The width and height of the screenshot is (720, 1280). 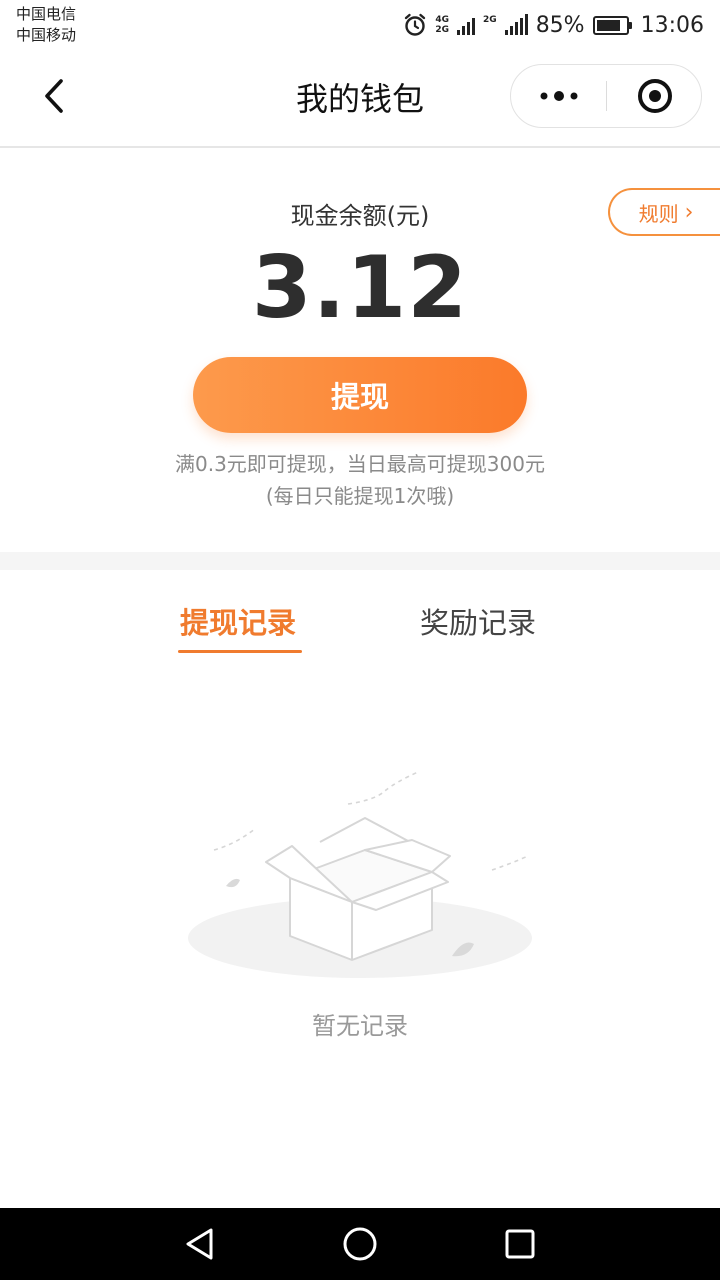 What do you see at coordinates (360, 480) in the screenshot?
I see `withdraw-hint: 满0.3元即可提现，当日最高可提现300元 (每日只能提现1次哦)` at bounding box center [360, 480].